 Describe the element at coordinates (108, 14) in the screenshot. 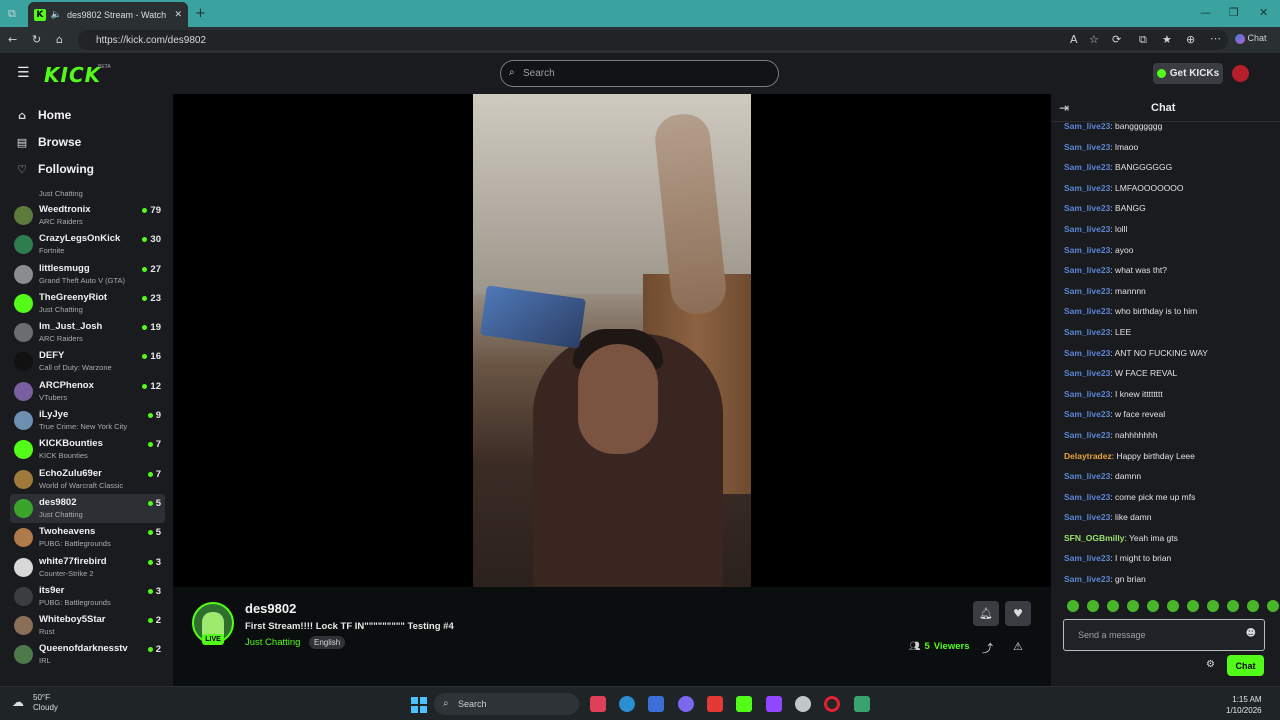

I see `browser-tab: K 🔈 des9802 Stream - Watch Live ✕` at that location.